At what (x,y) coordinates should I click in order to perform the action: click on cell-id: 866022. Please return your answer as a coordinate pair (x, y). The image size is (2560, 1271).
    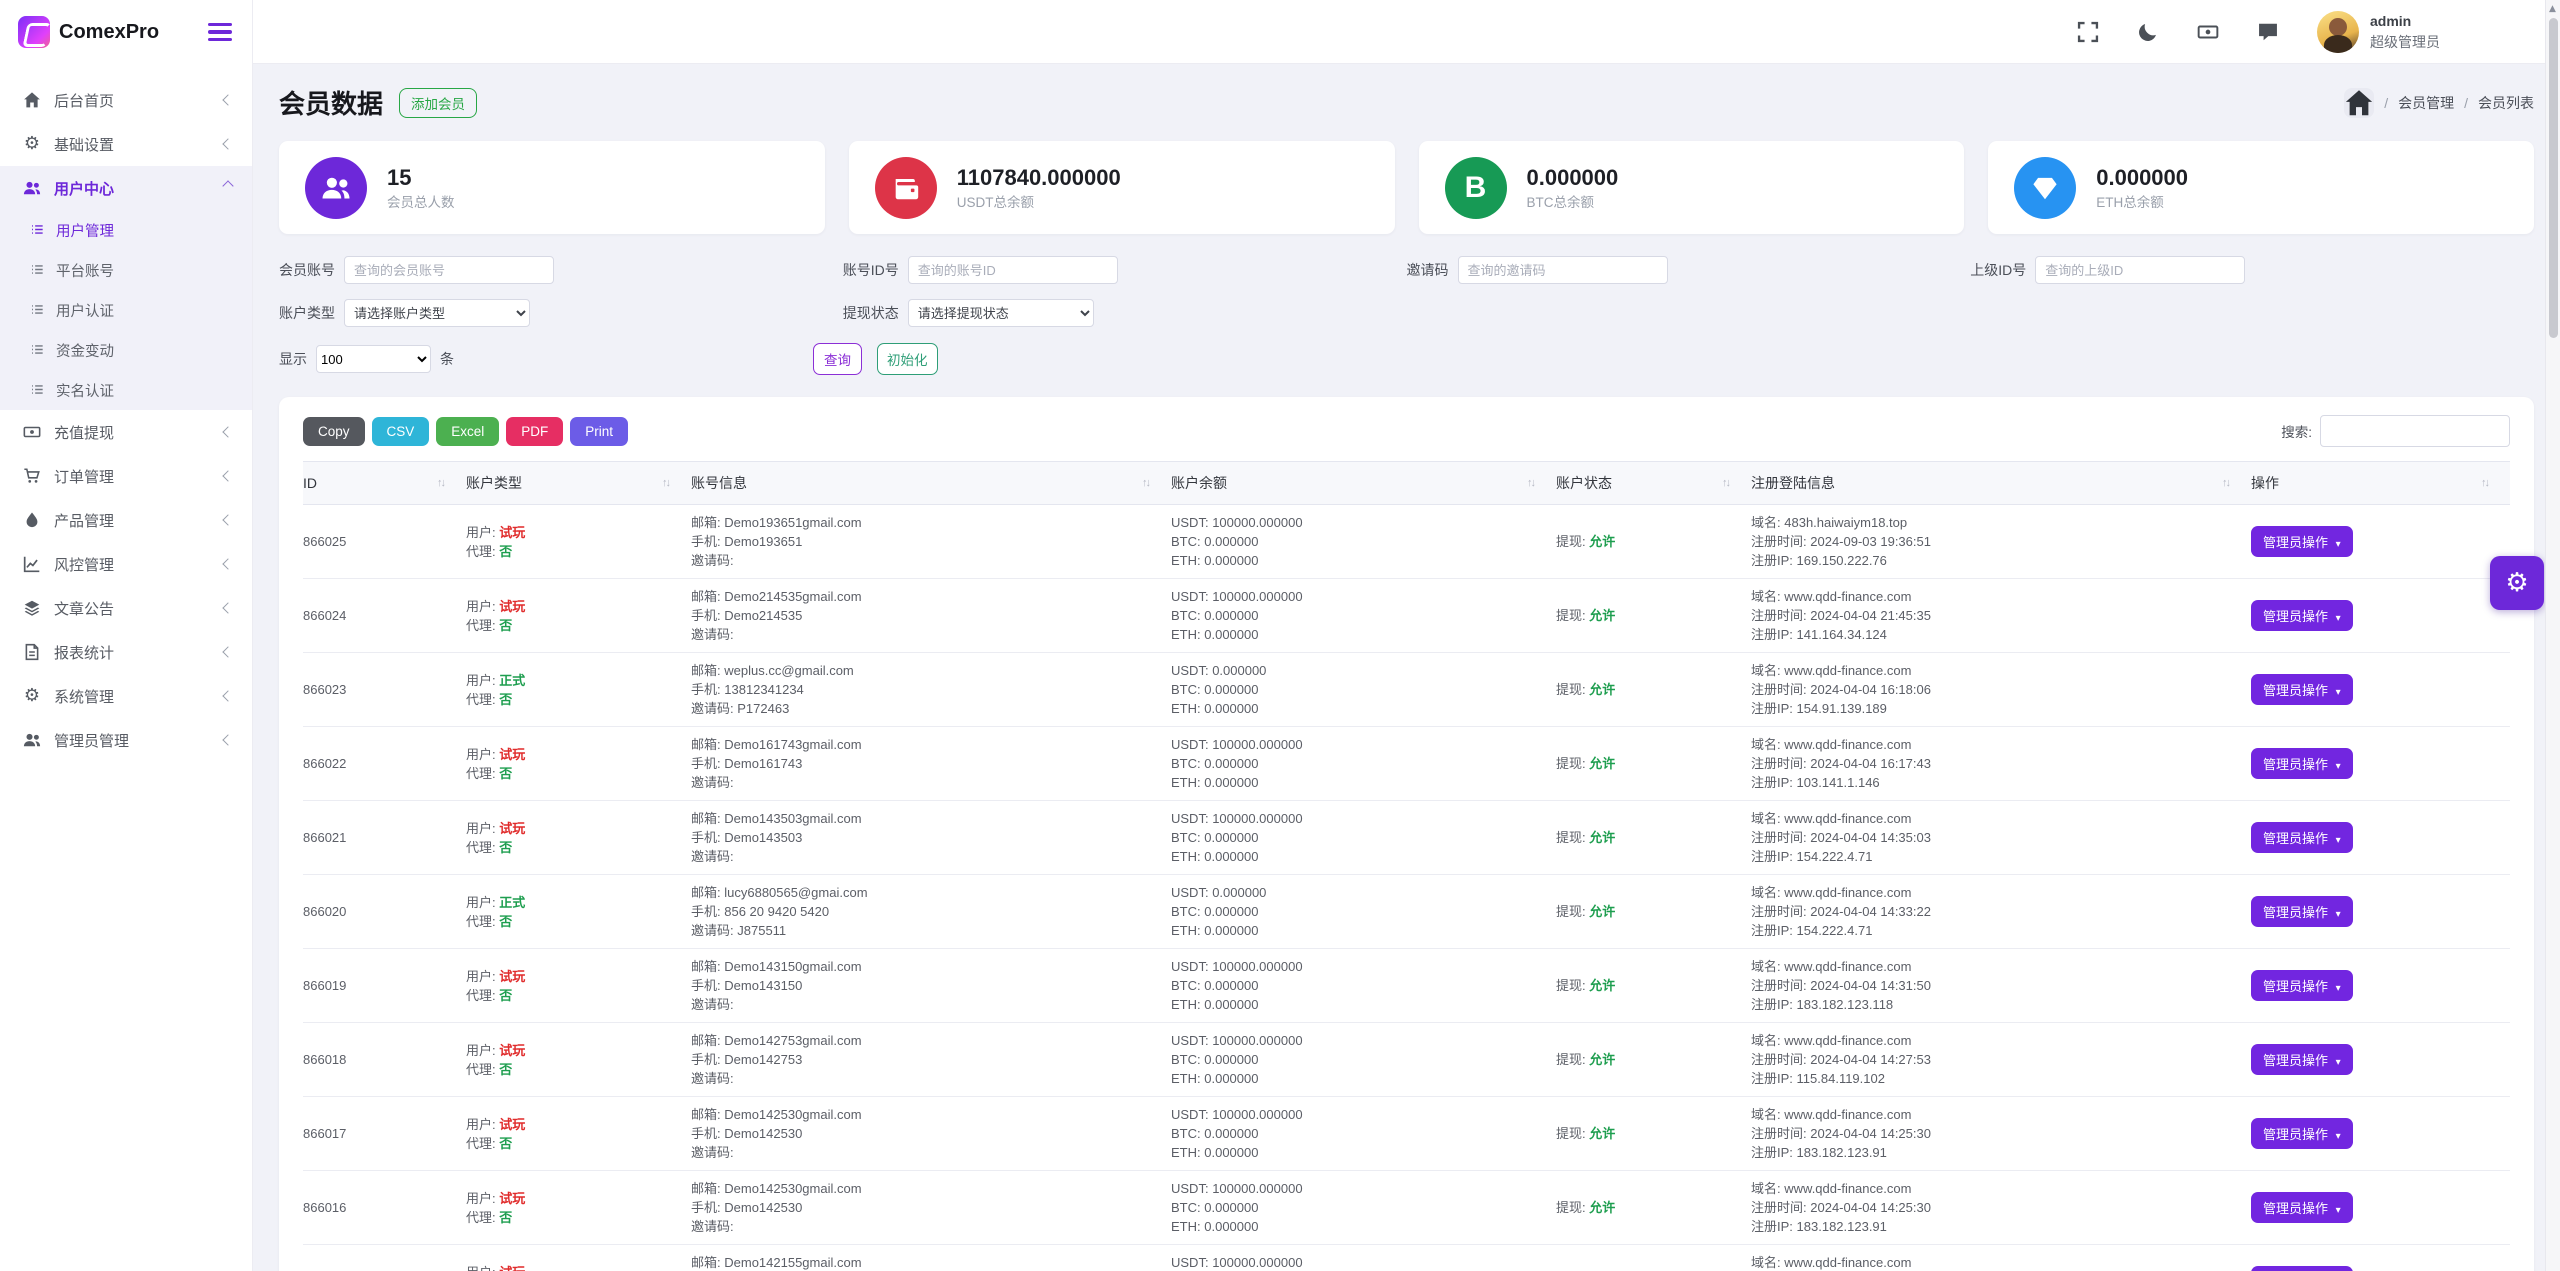
    Looking at the image, I should click on (325, 763).